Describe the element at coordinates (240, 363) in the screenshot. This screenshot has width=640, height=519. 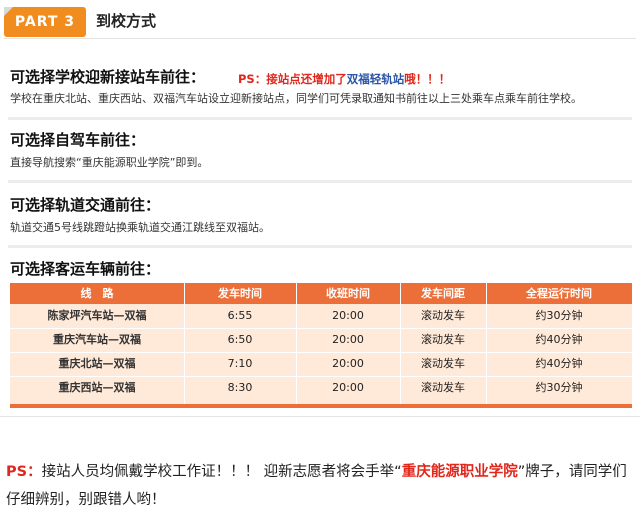
I see `table-cell-depart: 7:10` at that location.